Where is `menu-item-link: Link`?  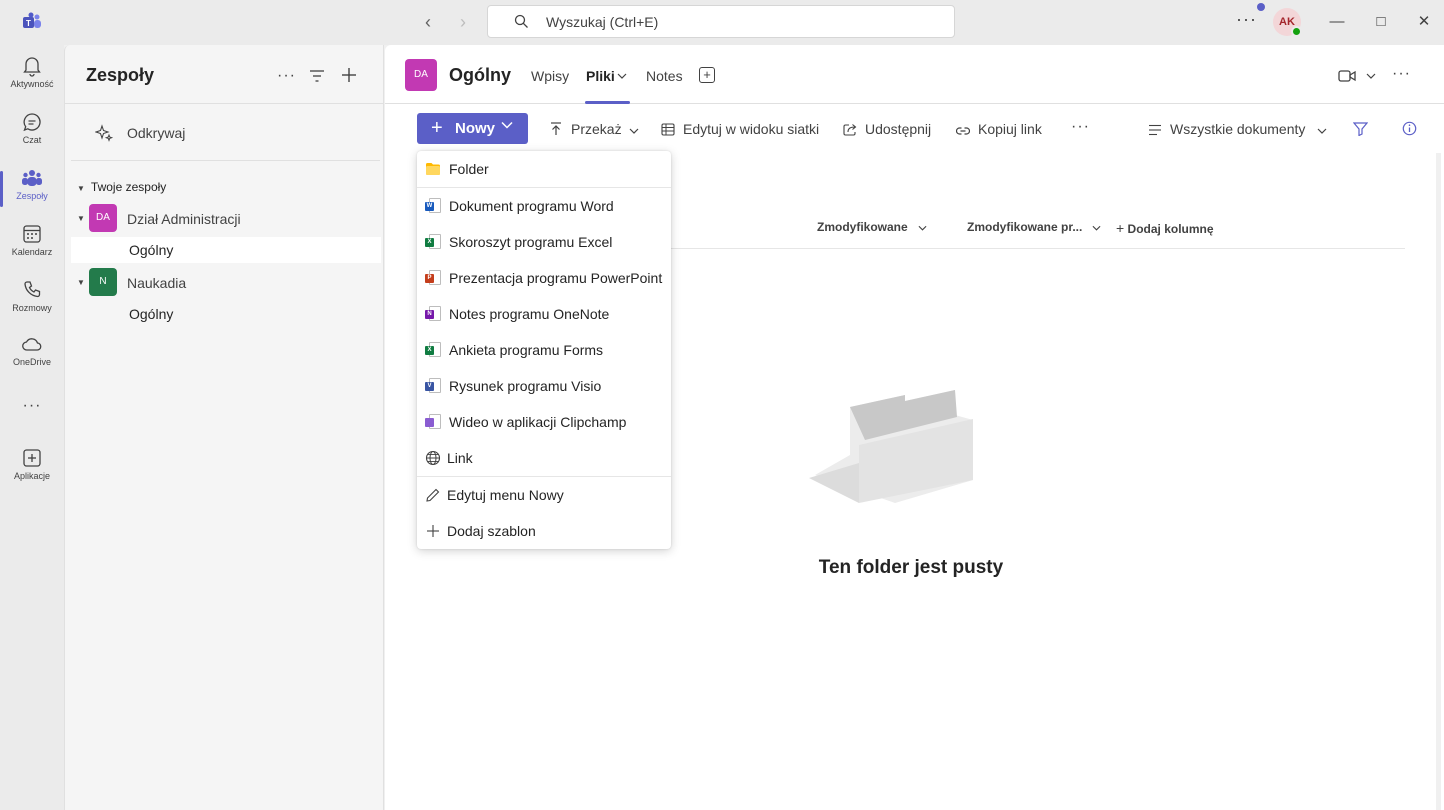
menu-item-link: Link is located at coordinates (544, 458).